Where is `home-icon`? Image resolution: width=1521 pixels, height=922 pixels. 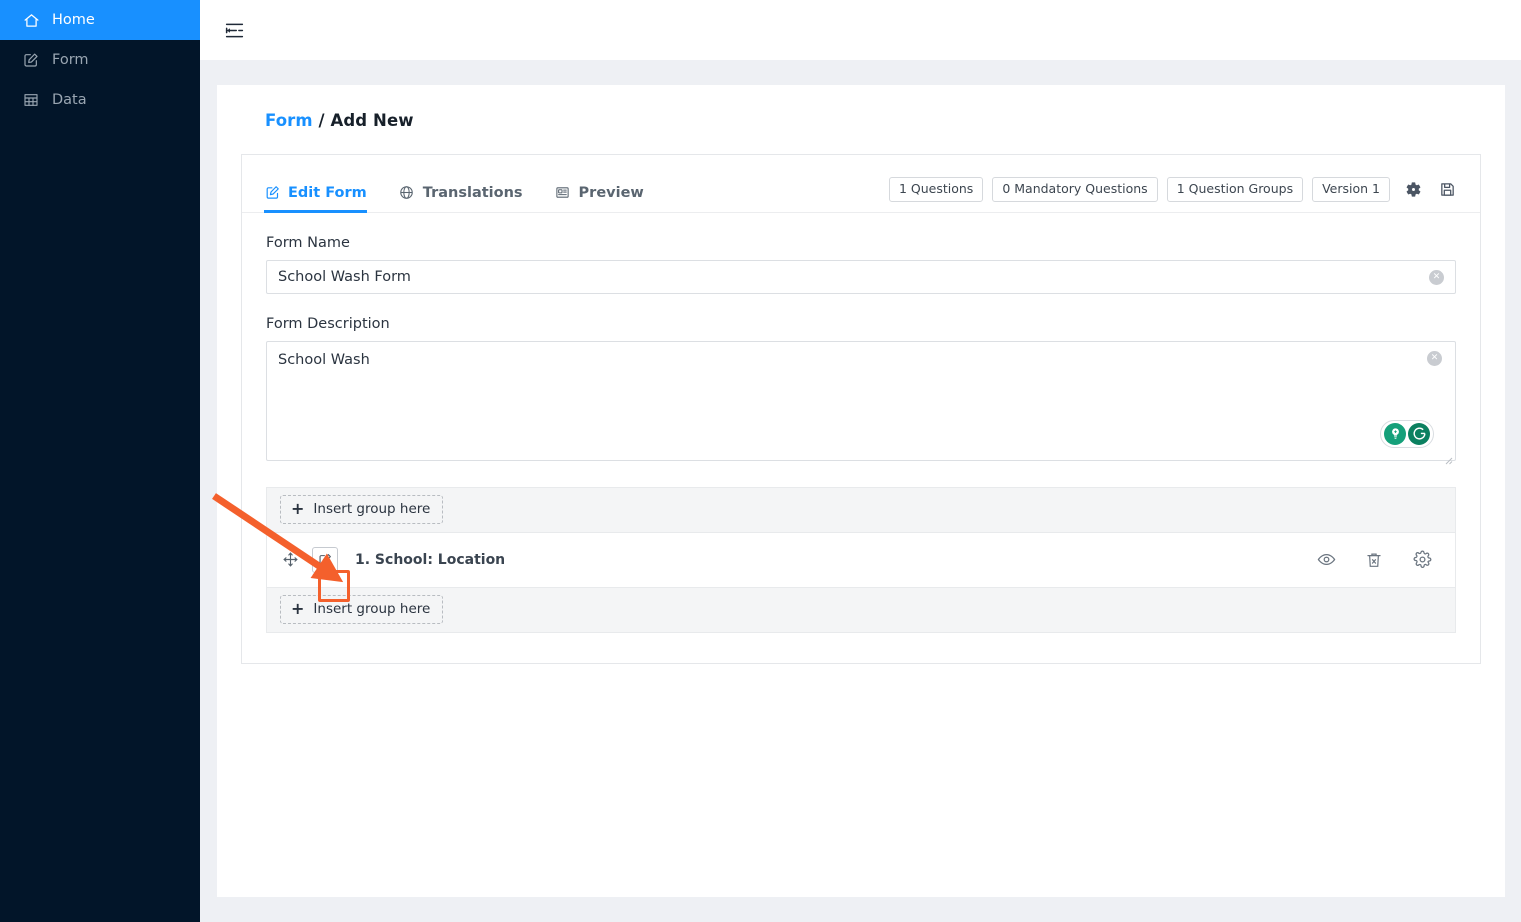 home-icon is located at coordinates (31, 20).